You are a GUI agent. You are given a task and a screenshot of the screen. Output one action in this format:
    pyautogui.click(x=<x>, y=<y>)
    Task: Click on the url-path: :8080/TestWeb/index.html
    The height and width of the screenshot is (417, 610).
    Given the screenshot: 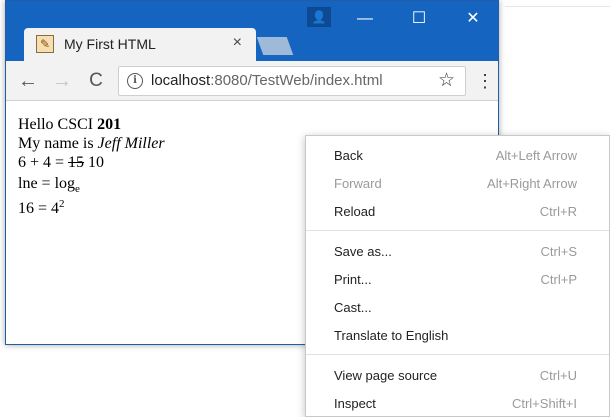 What is the action you would take?
    pyautogui.click(x=296, y=80)
    